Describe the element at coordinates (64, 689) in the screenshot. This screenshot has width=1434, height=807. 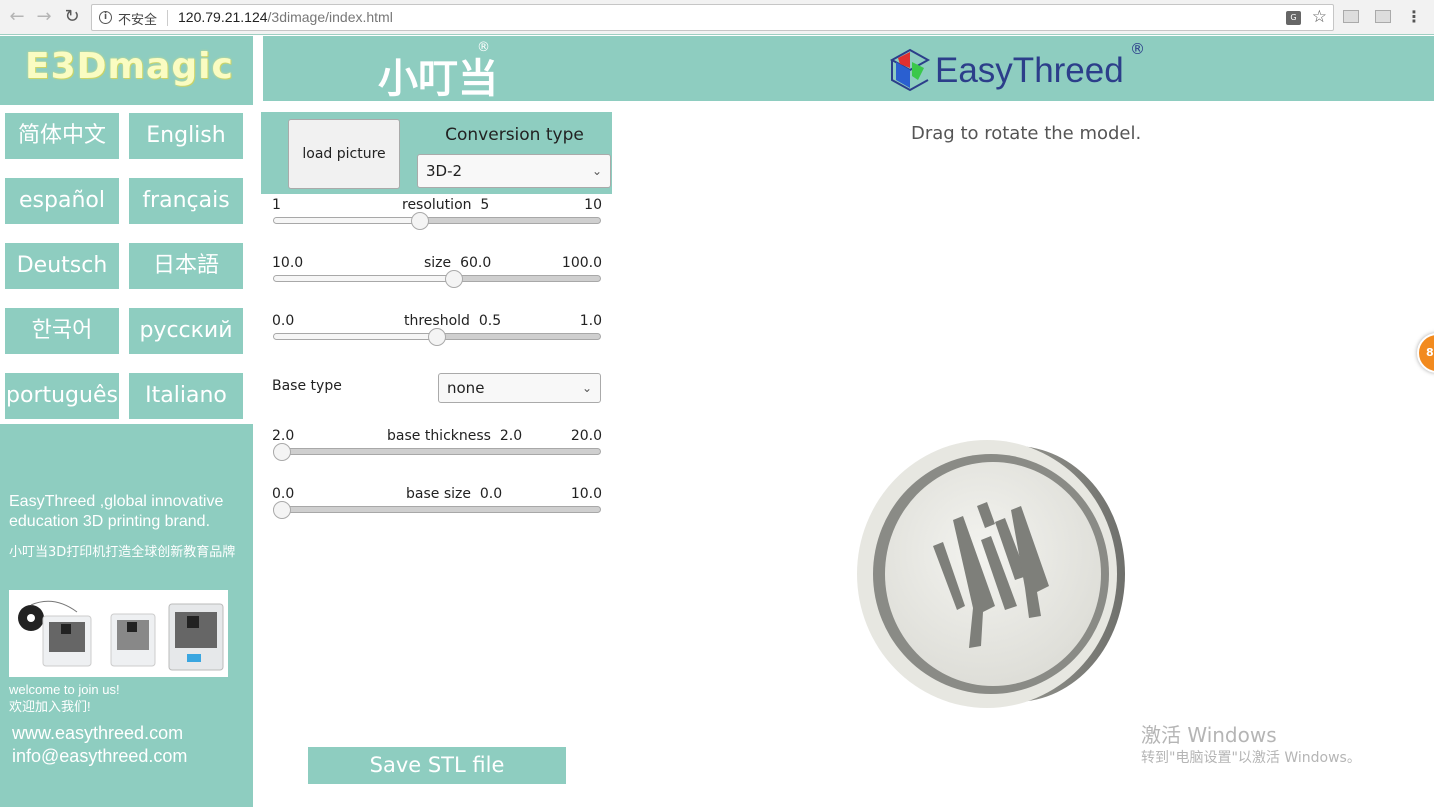
I see `welcome-english: welcome to join us!` at that location.